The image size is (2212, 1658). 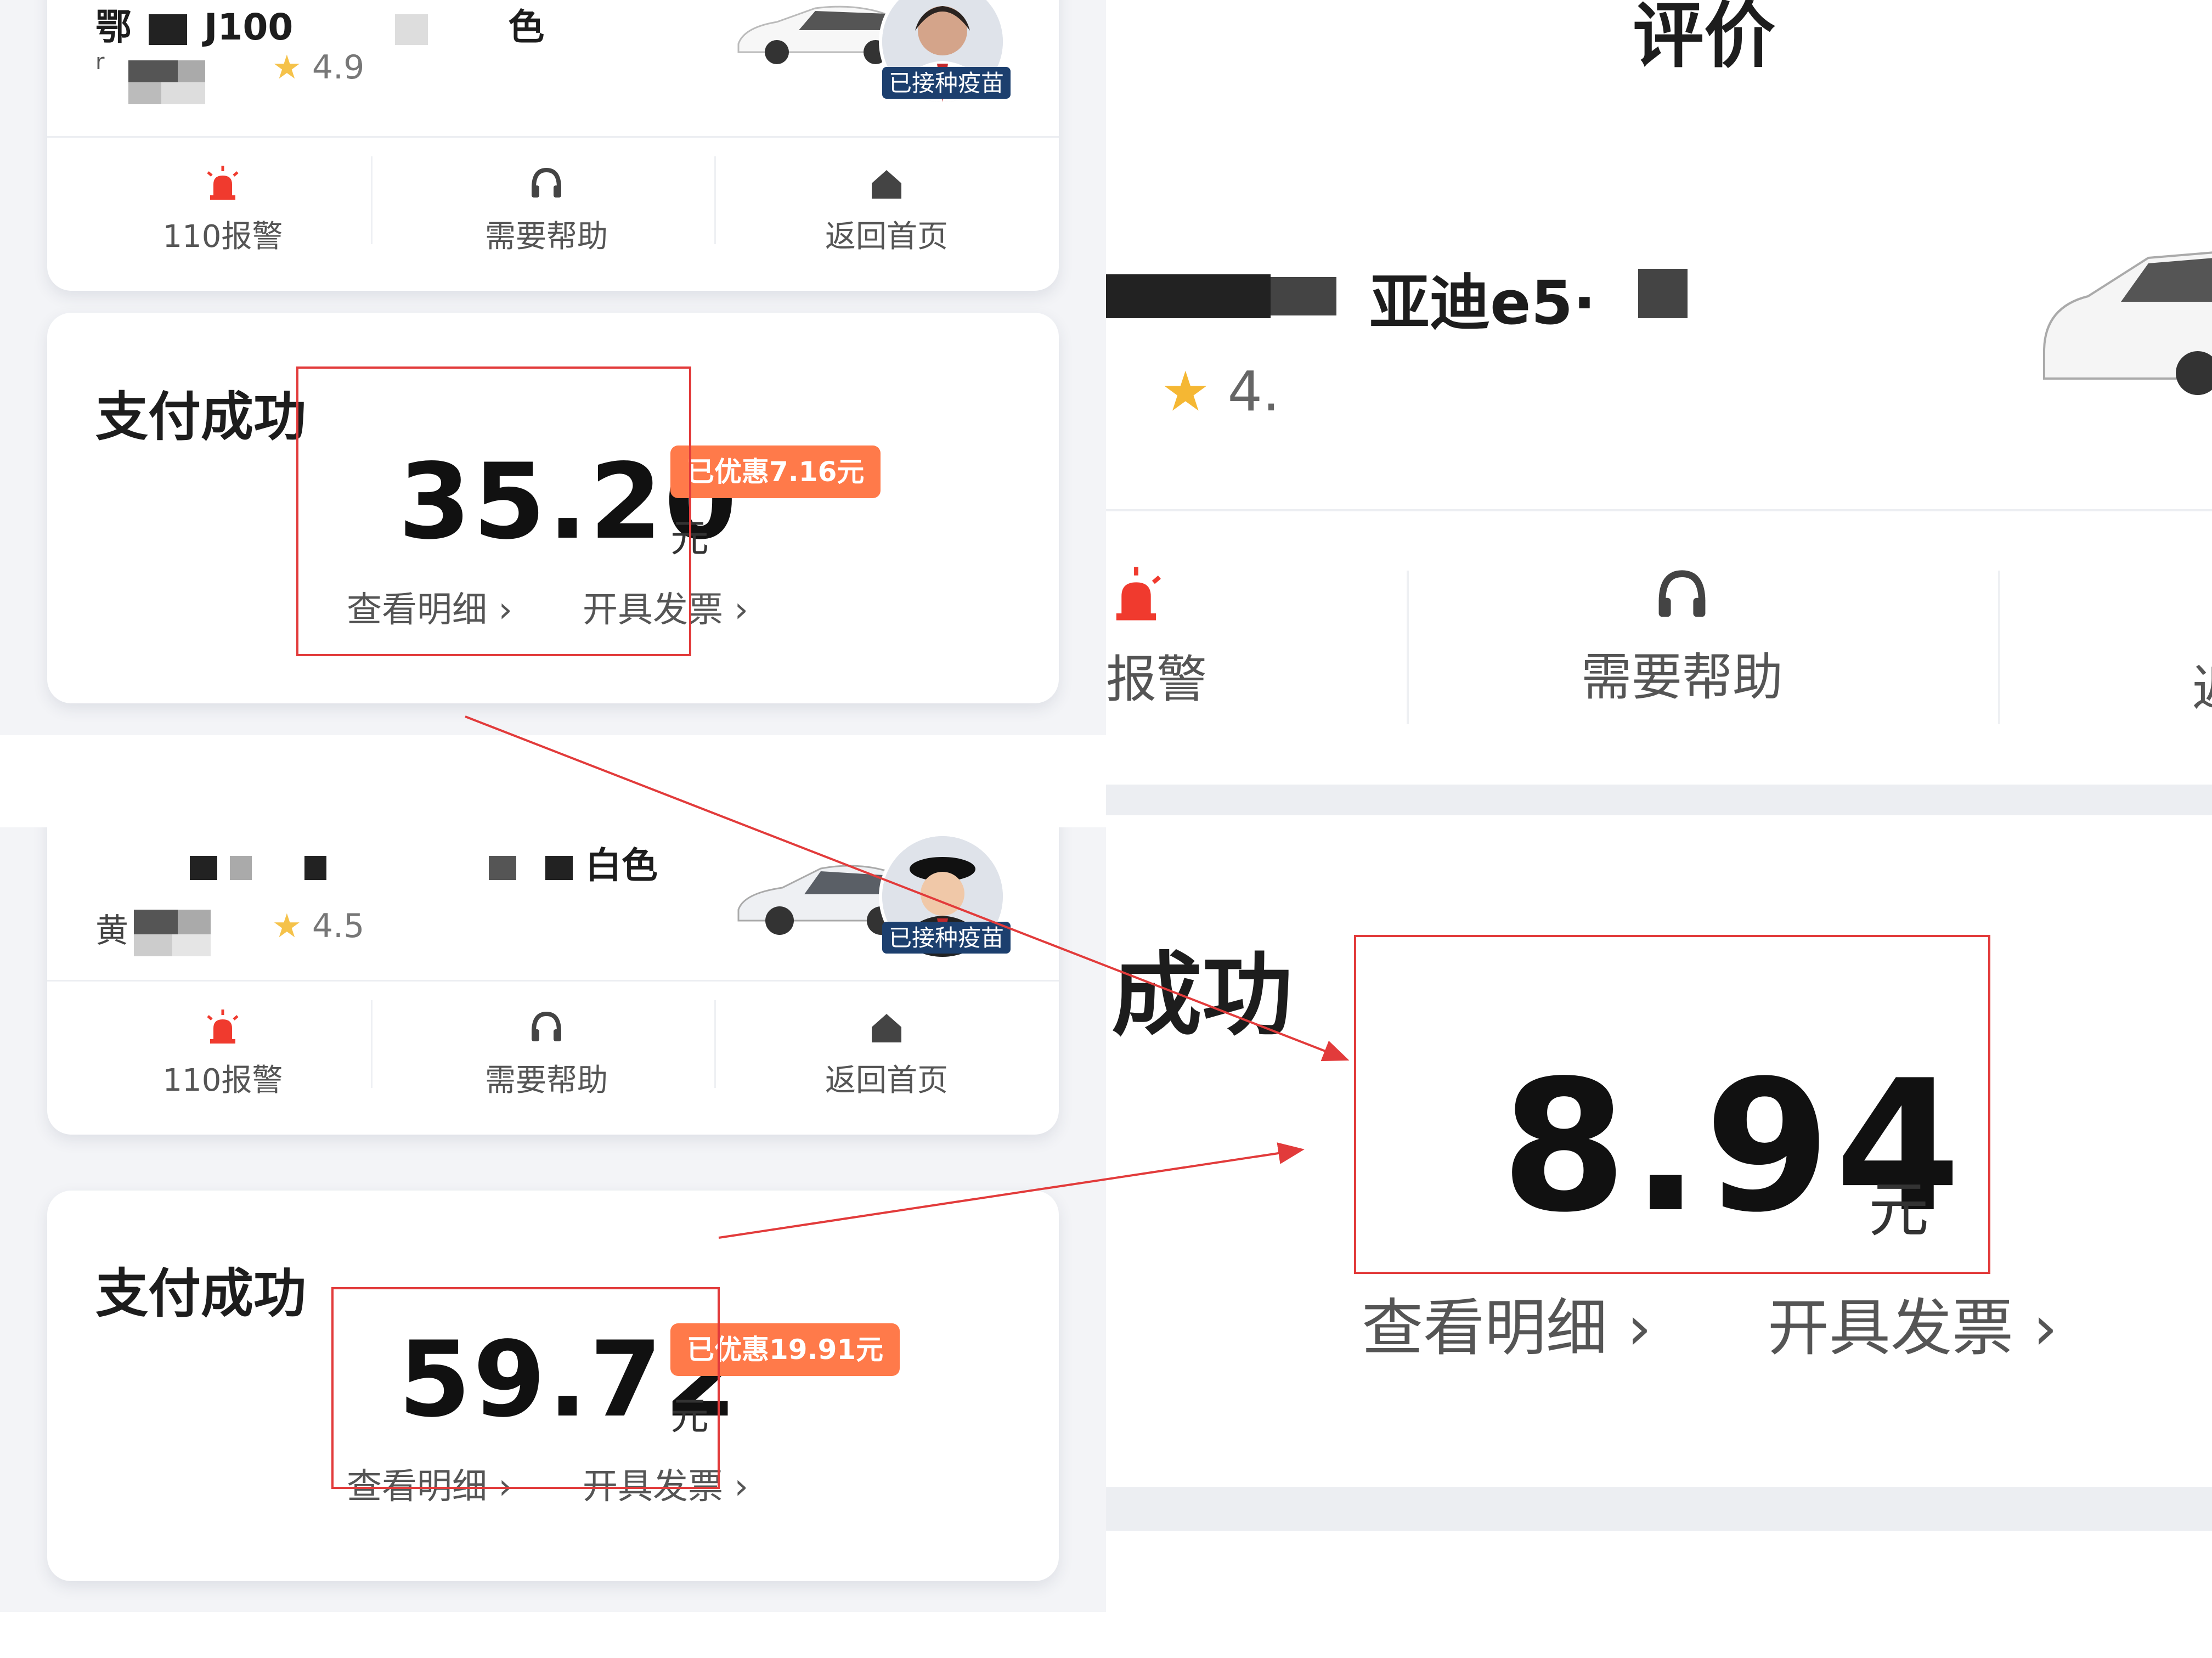 What do you see at coordinates (1012, 1190) in the screenshot?
I see `arrow-bottom-to-zoomed` at bounding box center [1012, 1190].